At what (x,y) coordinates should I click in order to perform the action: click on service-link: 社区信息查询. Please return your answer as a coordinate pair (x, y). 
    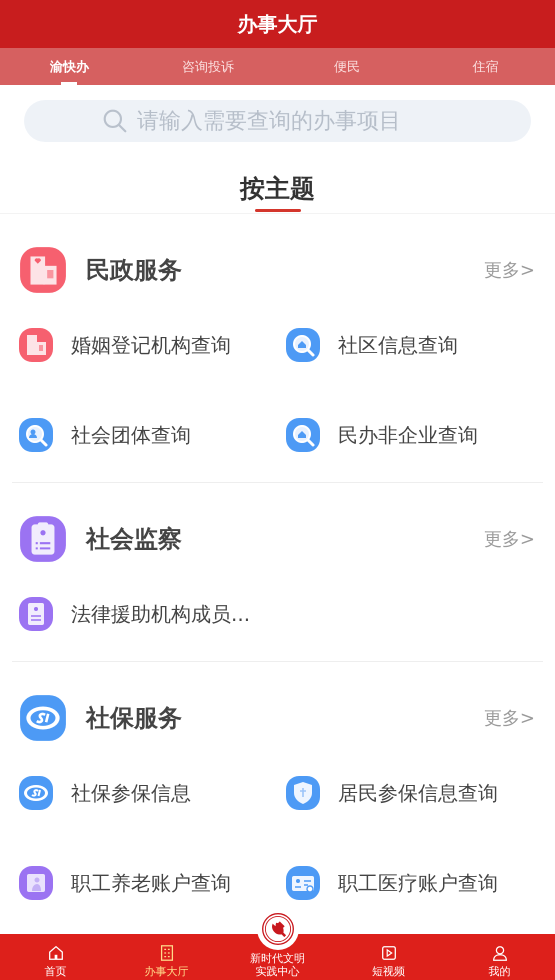
    Looking at the image, I should click on (398, 345).